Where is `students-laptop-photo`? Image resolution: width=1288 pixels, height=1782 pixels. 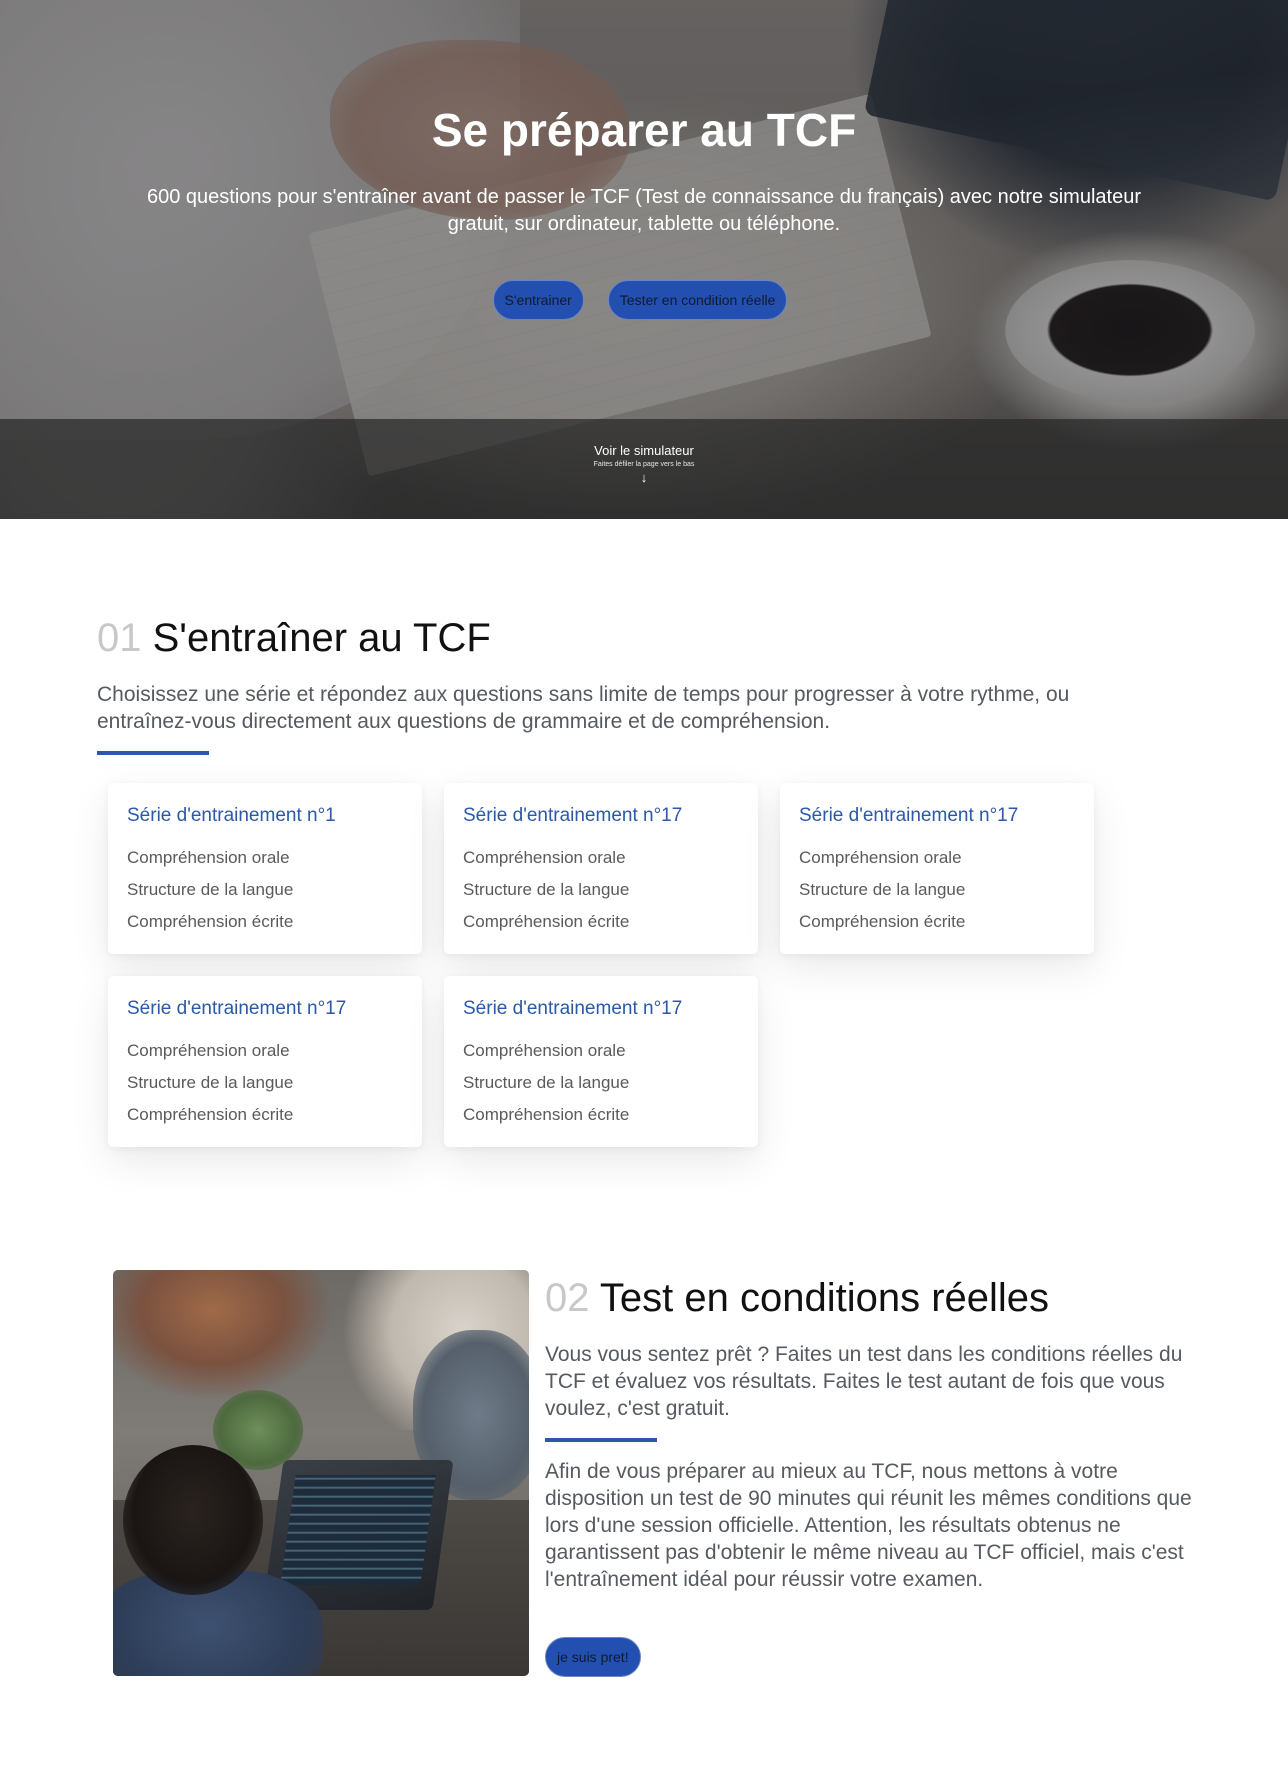 students-laptop-photo is located at coordinates (321, 1473).